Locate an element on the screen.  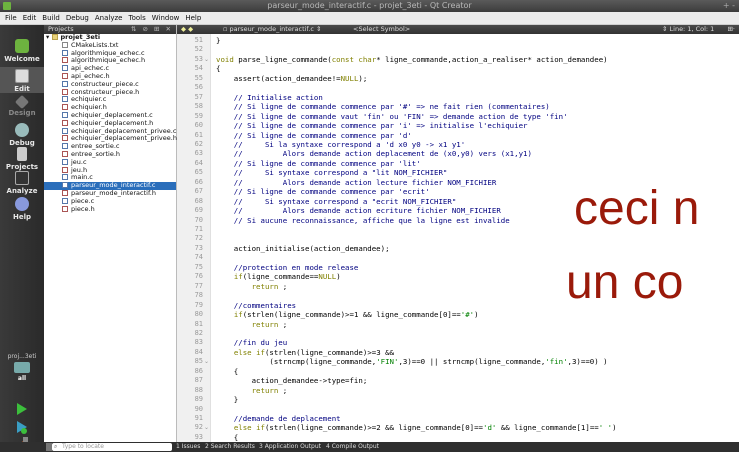
line-number: 85 is located at coordinates (198, 361).